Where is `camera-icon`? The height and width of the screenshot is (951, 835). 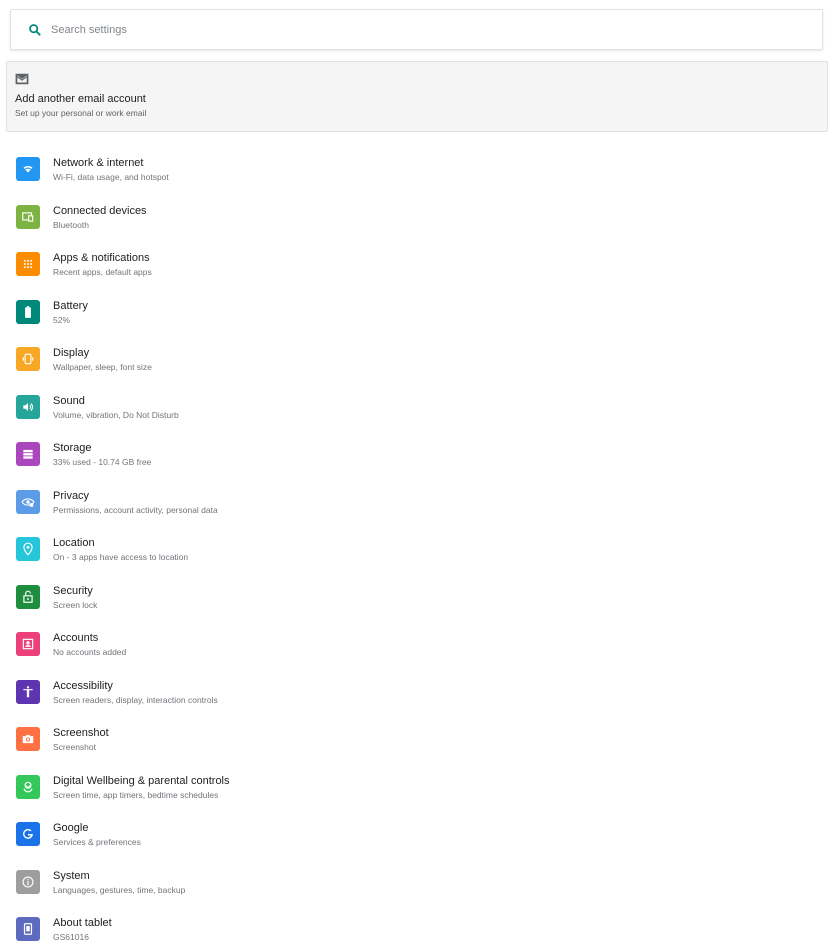
camera-icon is located at coordinates (28, 739).